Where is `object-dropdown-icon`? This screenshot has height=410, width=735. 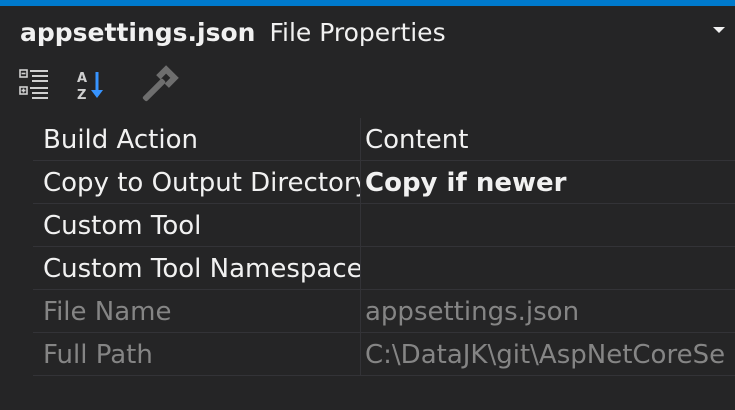
object-dropdown-icon is located at coordinates (719, 30).